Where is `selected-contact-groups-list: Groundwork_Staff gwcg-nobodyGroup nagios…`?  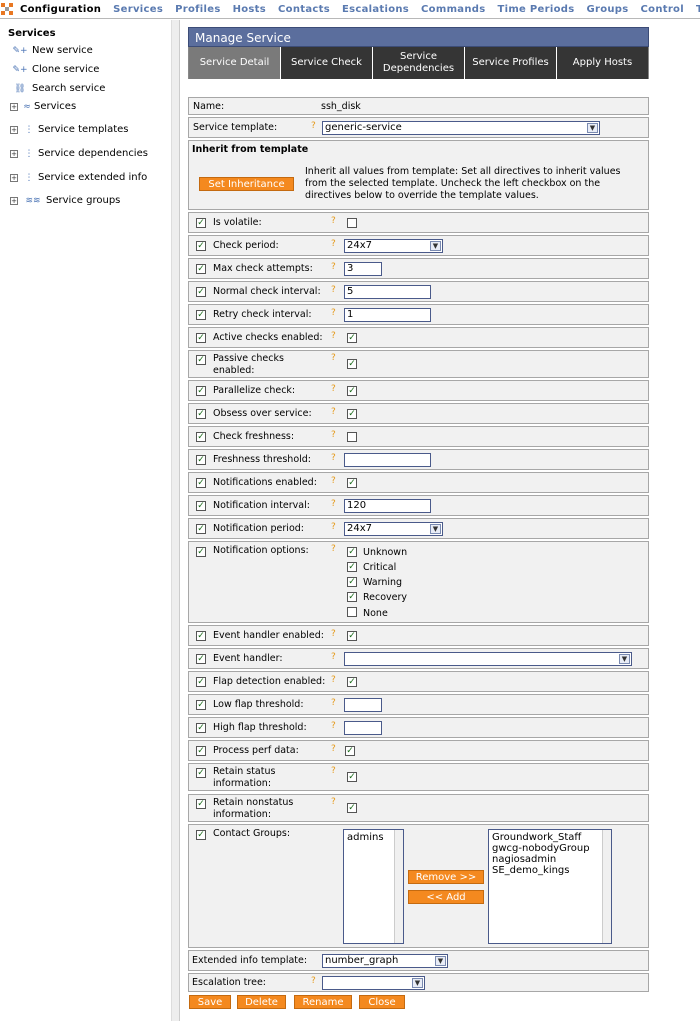
selected-contact-groups-list: Groundwork_Staff gwcg-nobodyGroup nagios… is located at coordinates (550, 886).